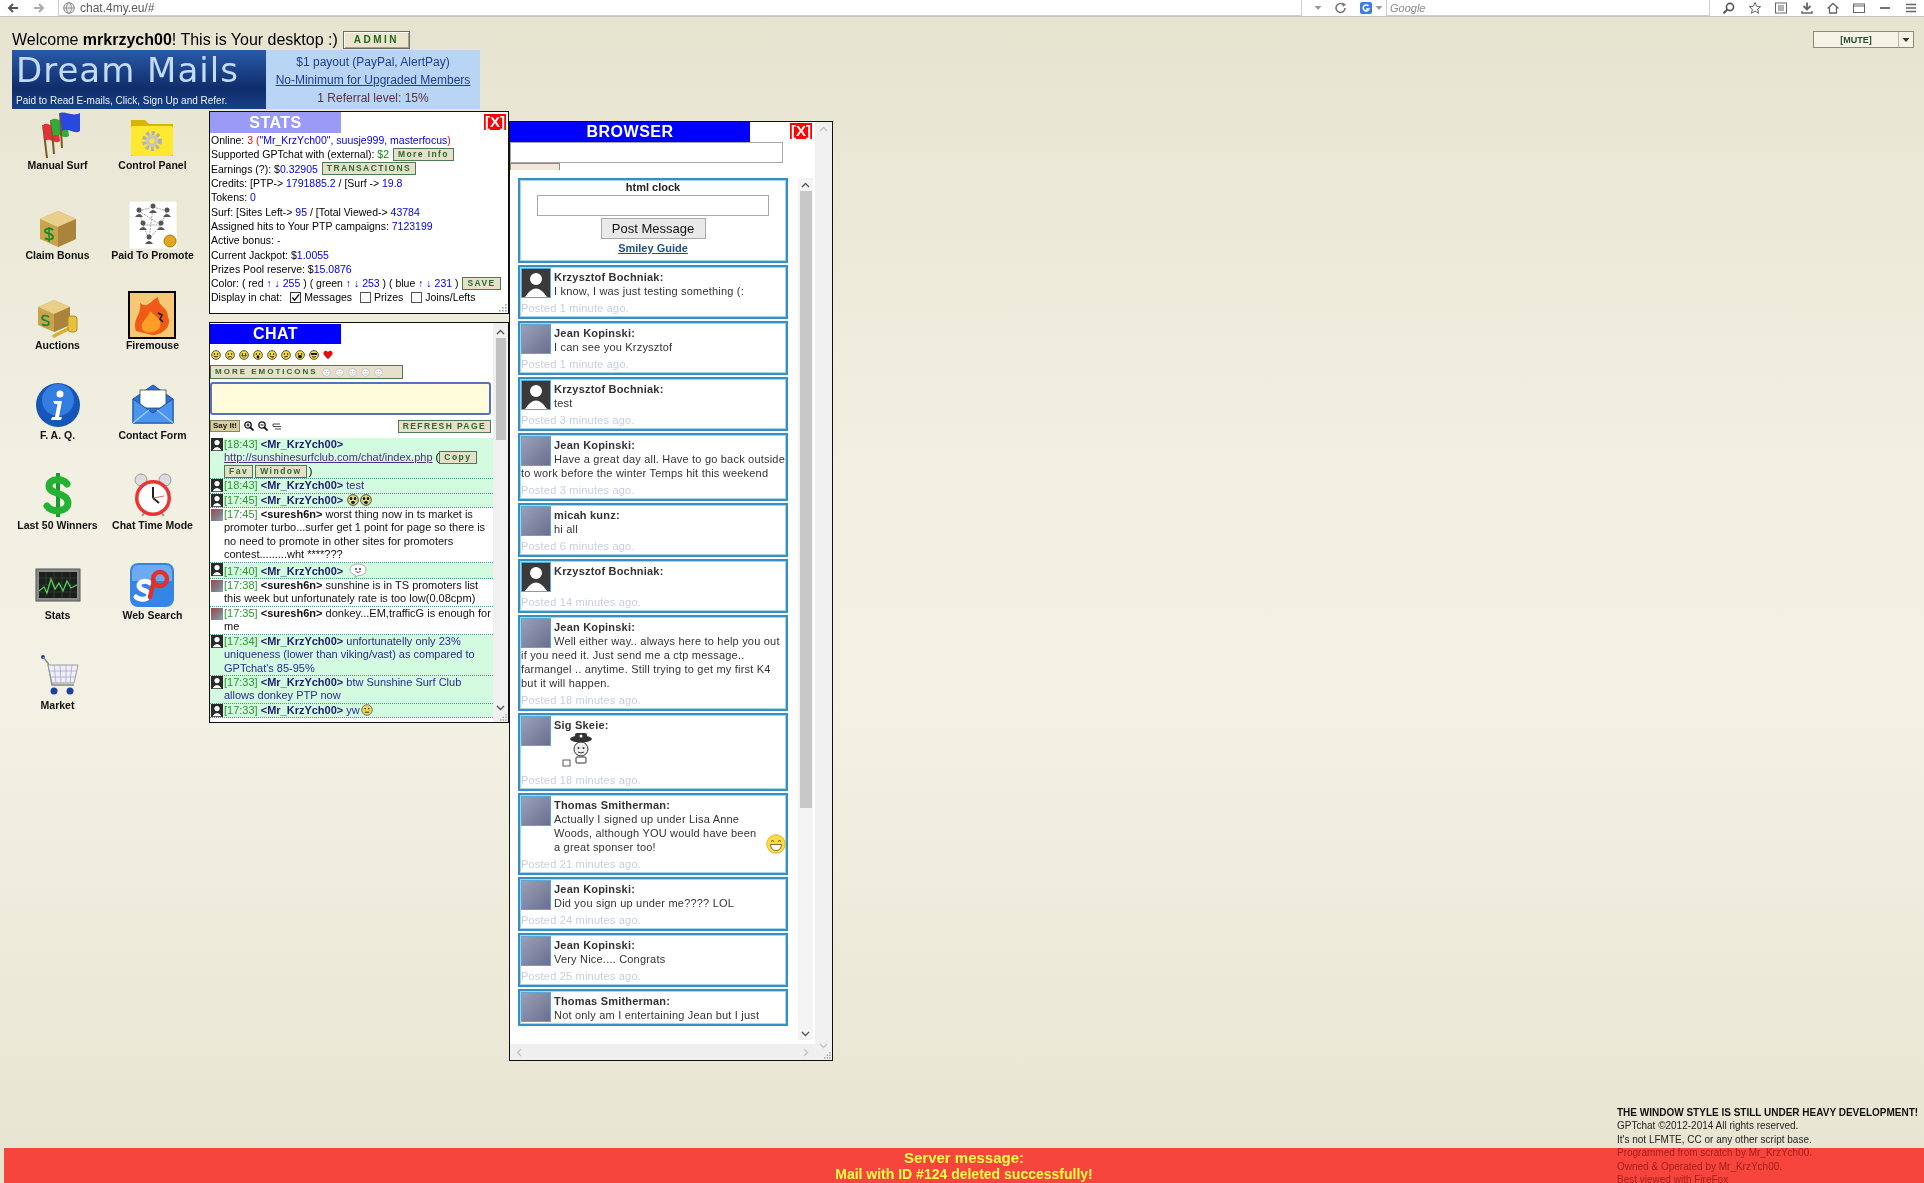  Describe the element at coordinates (263, 426) in the screenshot. I see `zoom-out-icon` at that location.